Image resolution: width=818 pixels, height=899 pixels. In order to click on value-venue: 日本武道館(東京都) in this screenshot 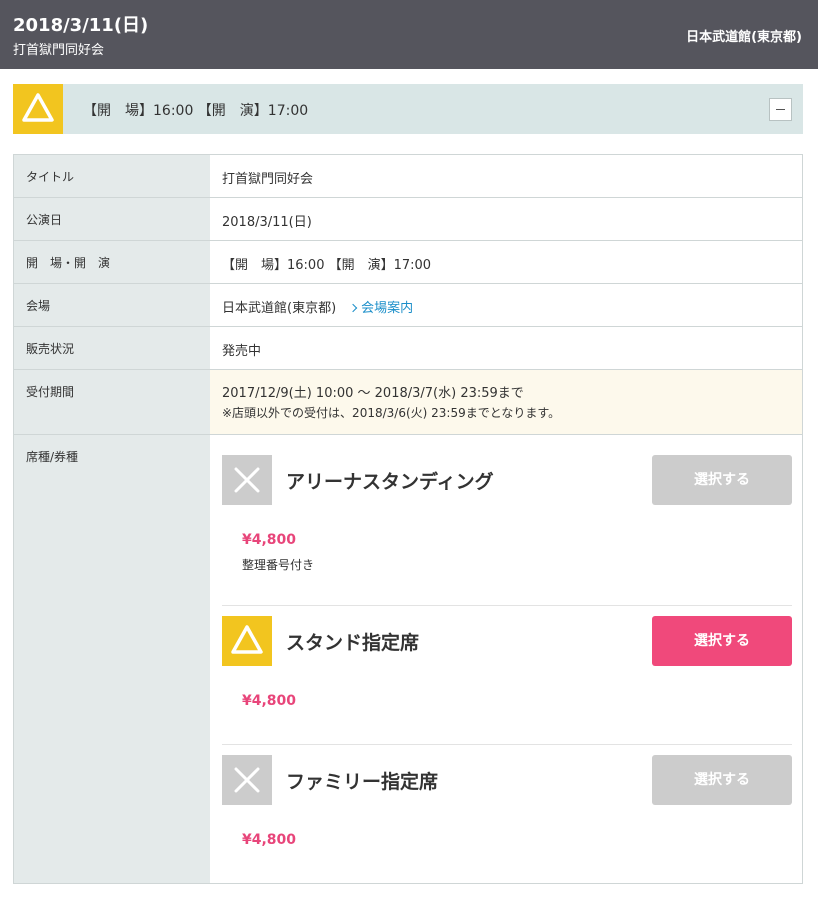, I will do `click(279, 308)`.